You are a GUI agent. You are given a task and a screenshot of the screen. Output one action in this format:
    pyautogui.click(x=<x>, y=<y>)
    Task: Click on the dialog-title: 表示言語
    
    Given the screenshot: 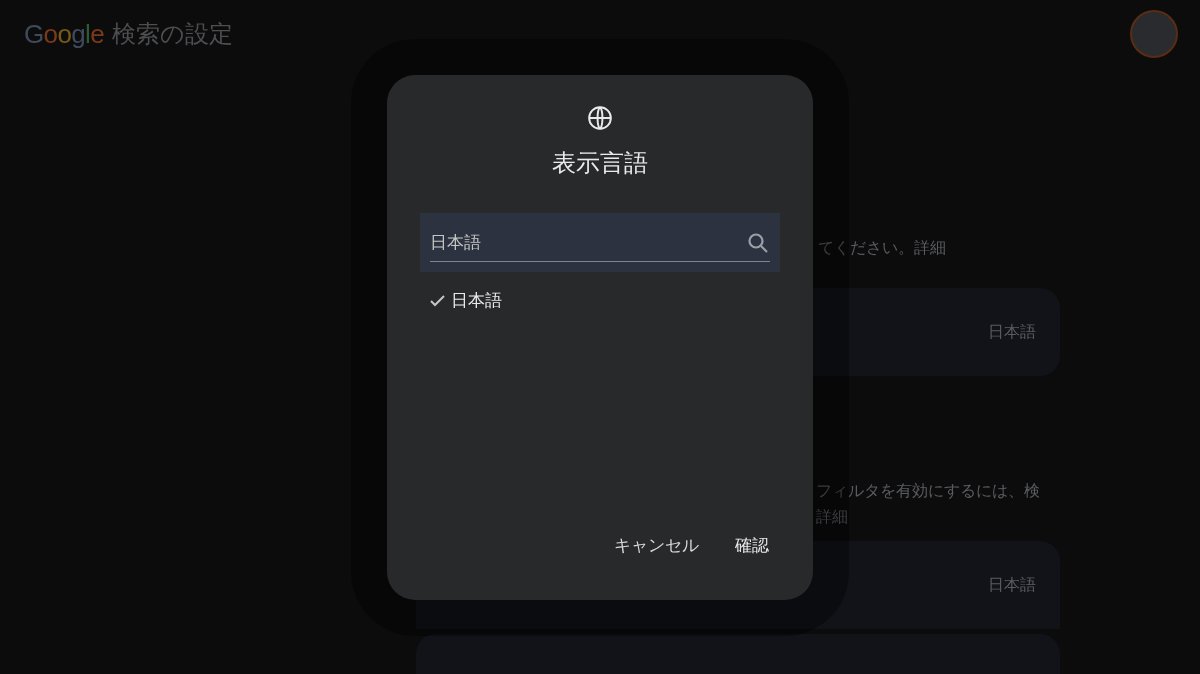 What is the action you would take?
    pyautogui.click(x=600, y=163)
    